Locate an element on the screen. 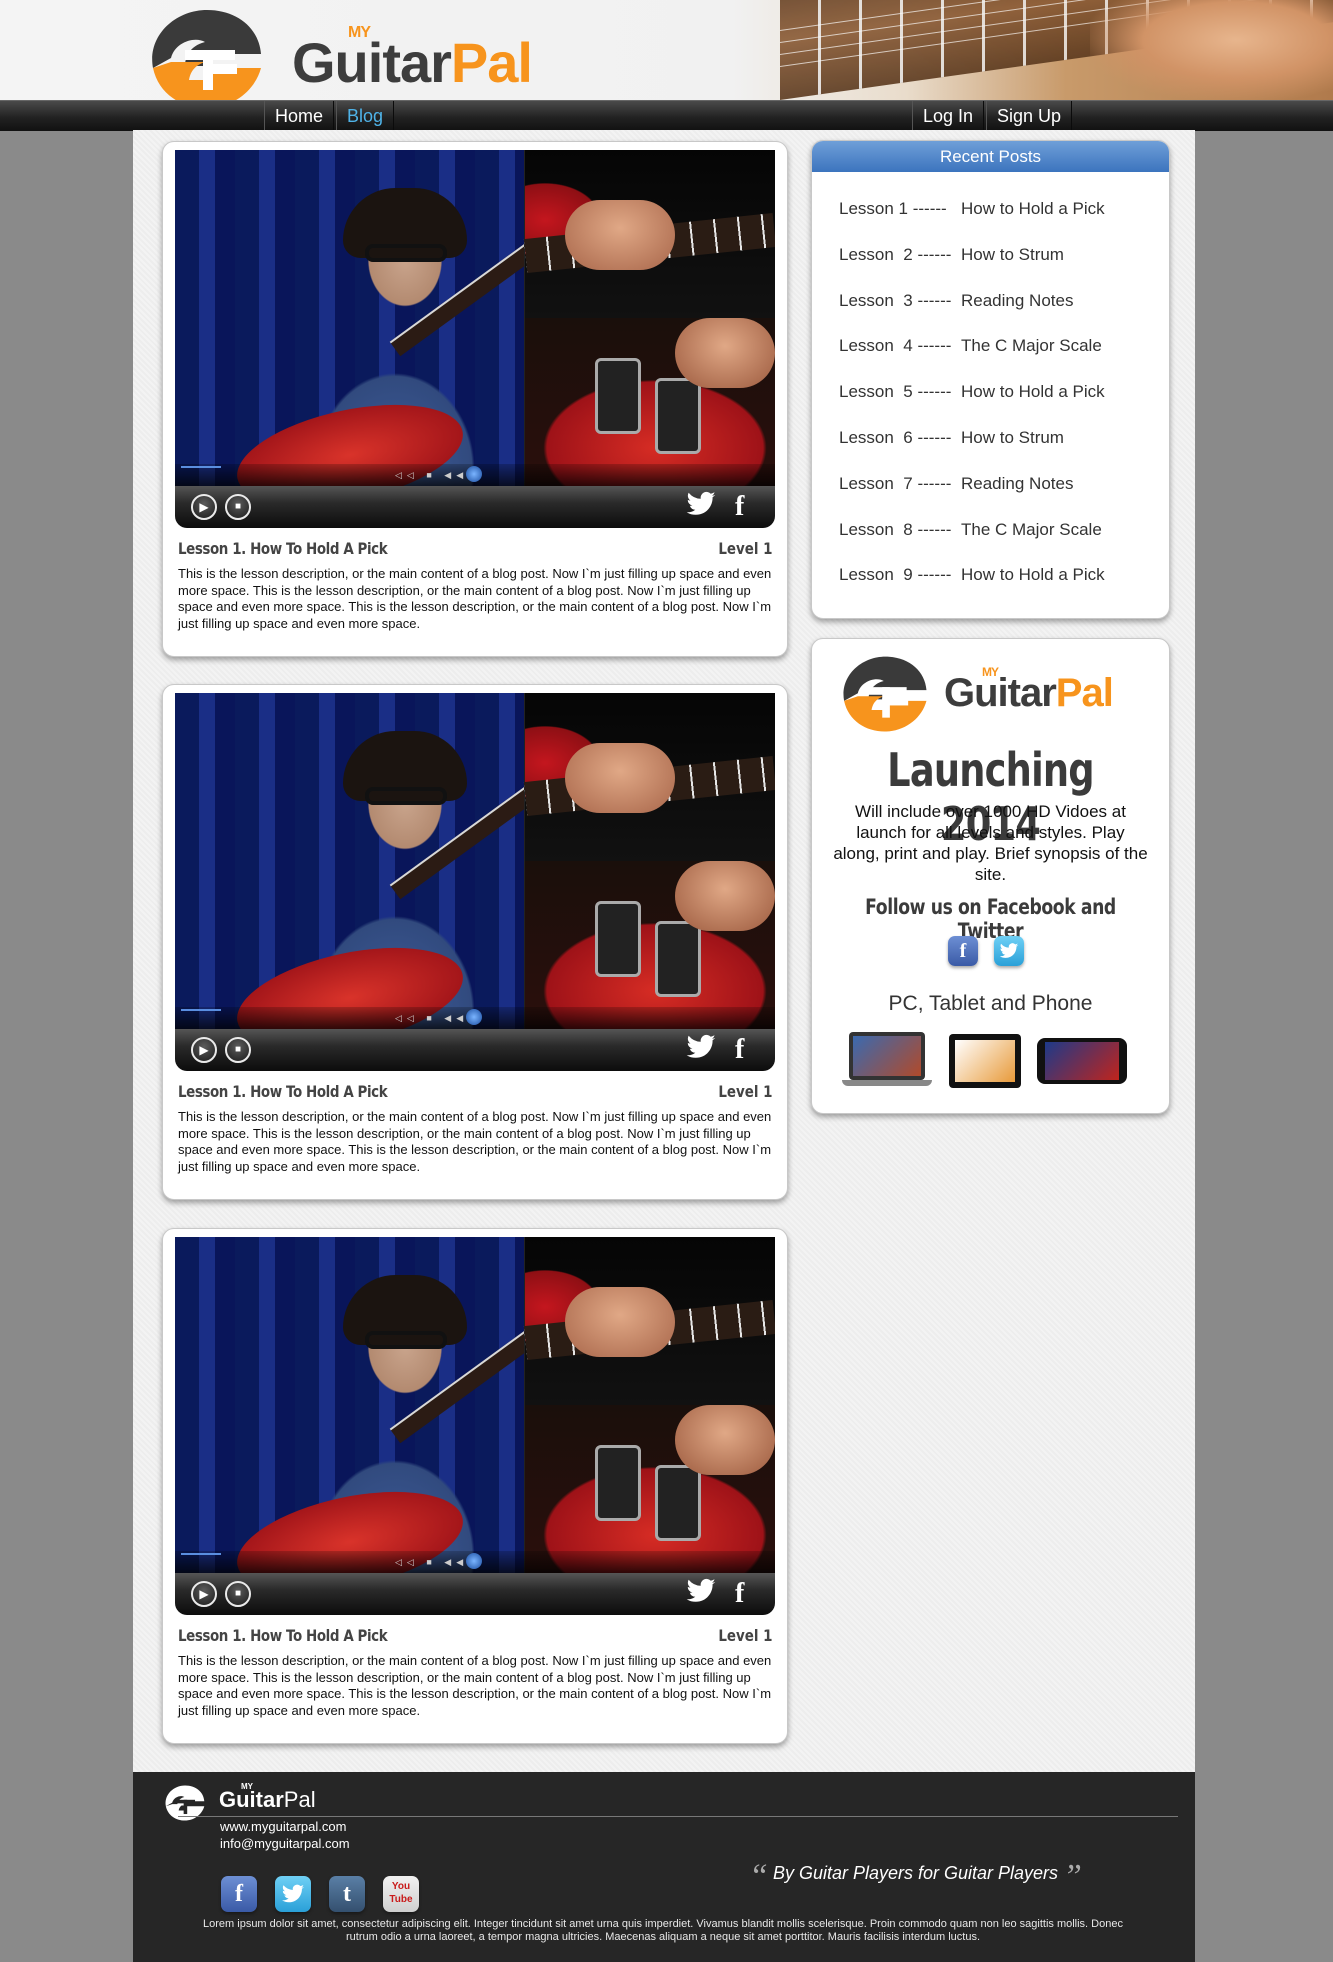  recent-post-item: Lesson 9 ------ How to Hold a Pick is located at coordinates (972, 575).